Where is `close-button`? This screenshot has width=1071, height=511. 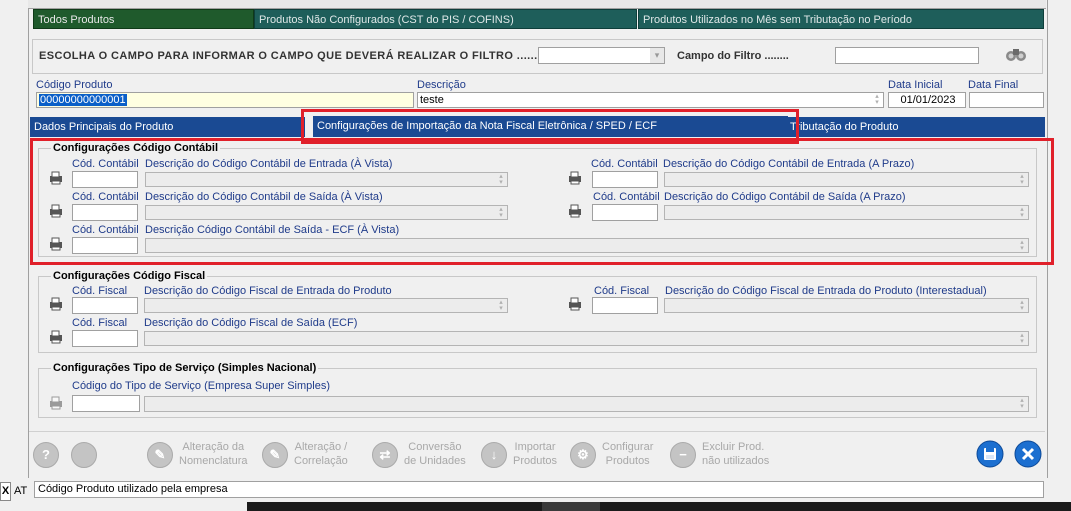 close-button is located at coordinates (1028, 454).